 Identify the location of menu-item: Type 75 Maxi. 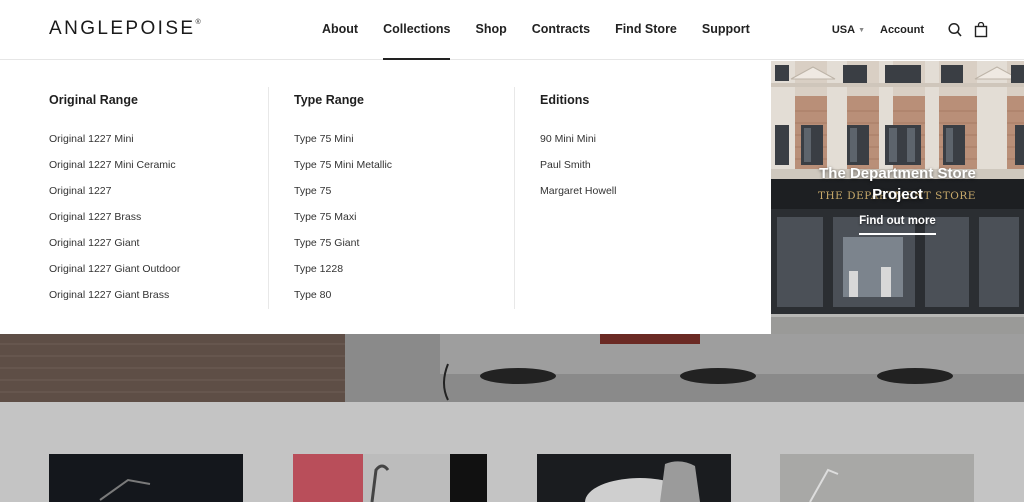
(343, 223).